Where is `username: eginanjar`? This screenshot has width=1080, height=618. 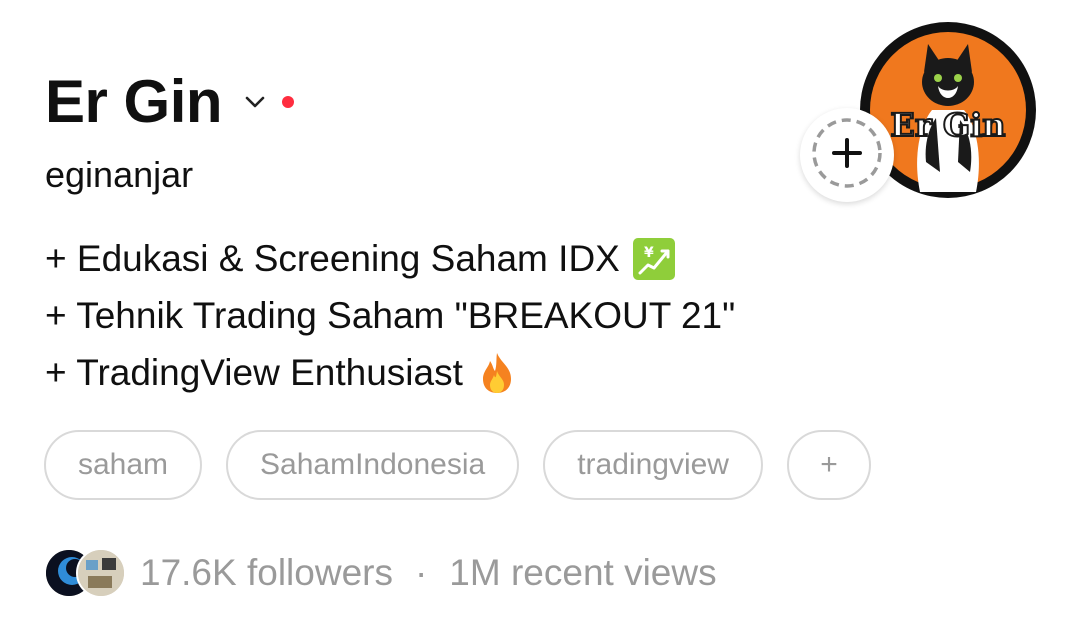
username: eginanjar is located at coordinates (119, 174).